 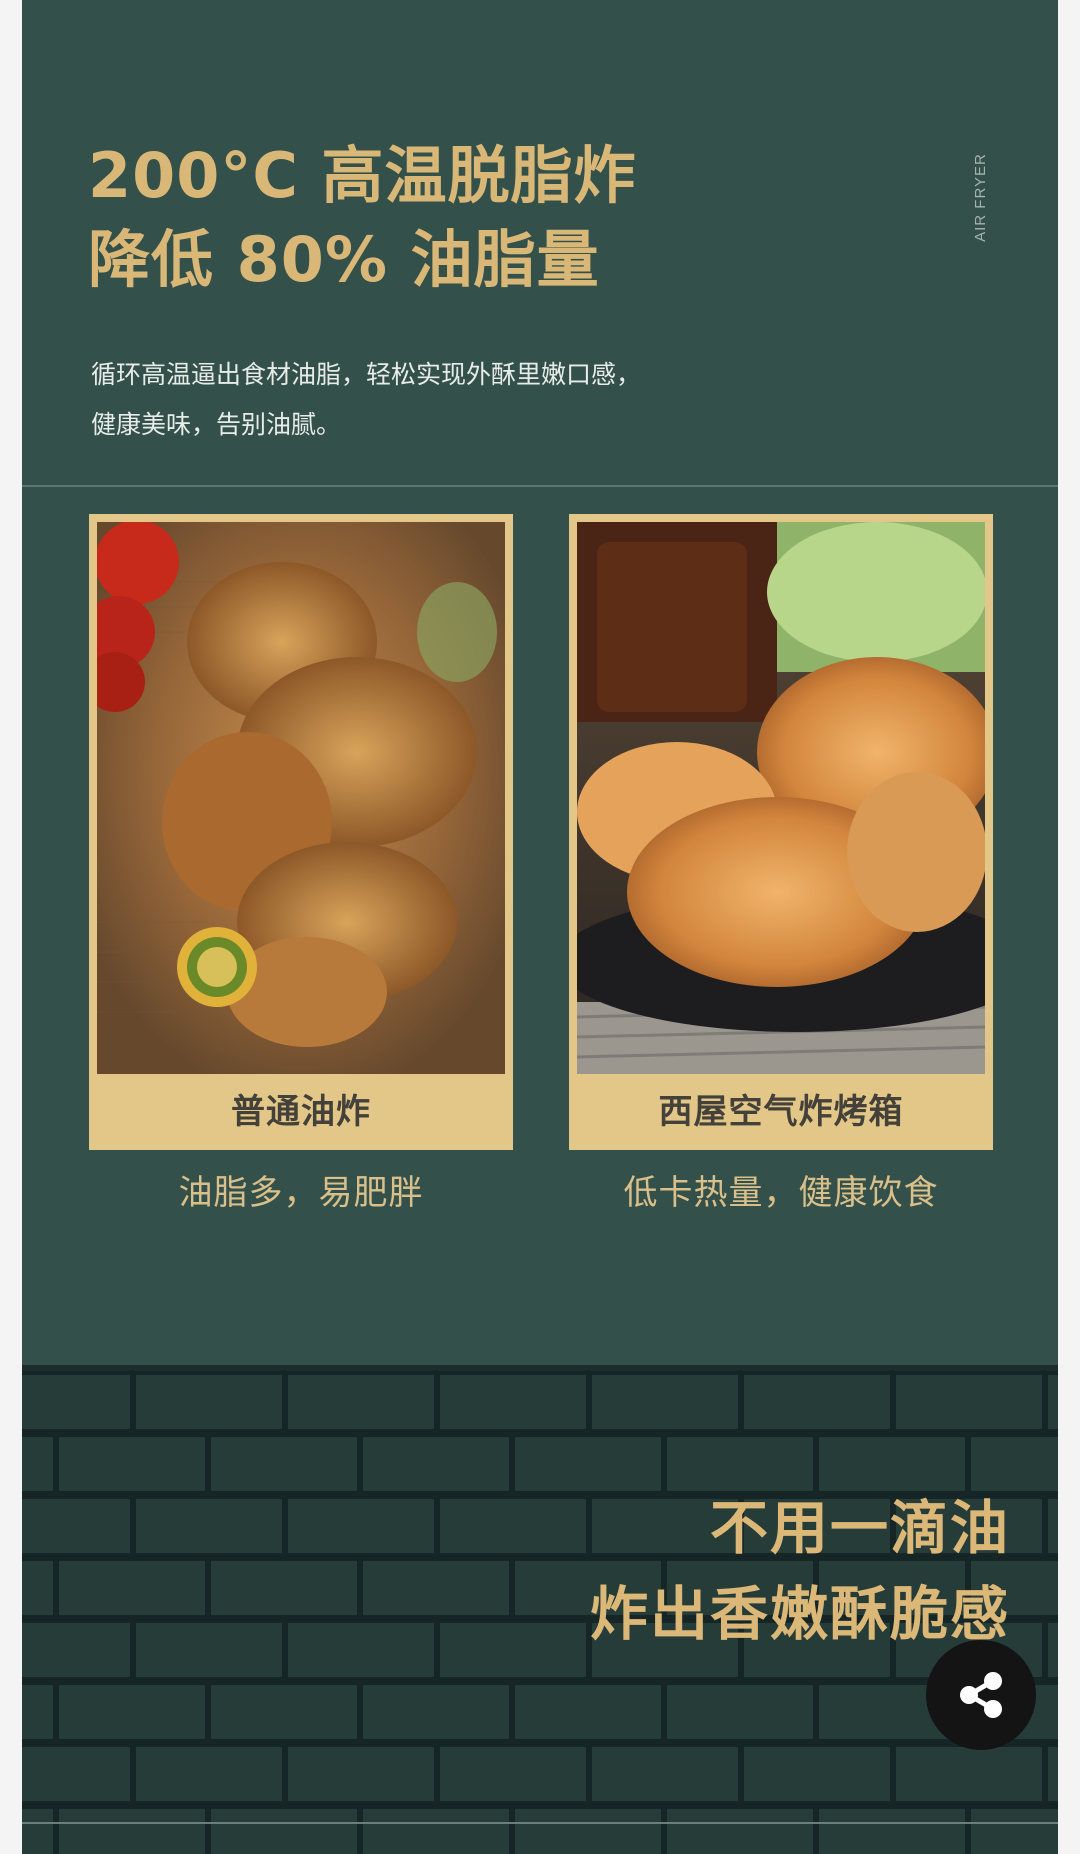 I want to click on comparison-caption-traditional: 油脂多，易肥胖, so click(x=301, y=1193).